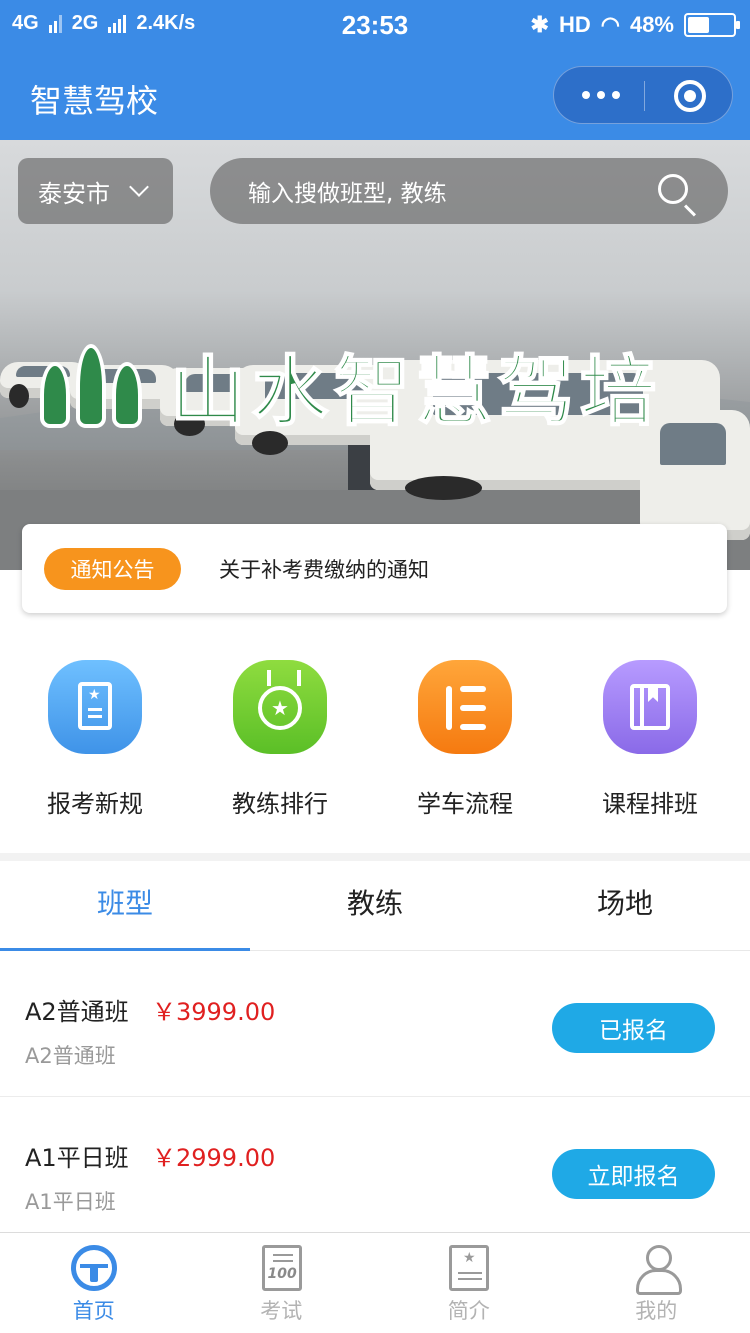  I want to click on capsule-divider, so click(644, 96).